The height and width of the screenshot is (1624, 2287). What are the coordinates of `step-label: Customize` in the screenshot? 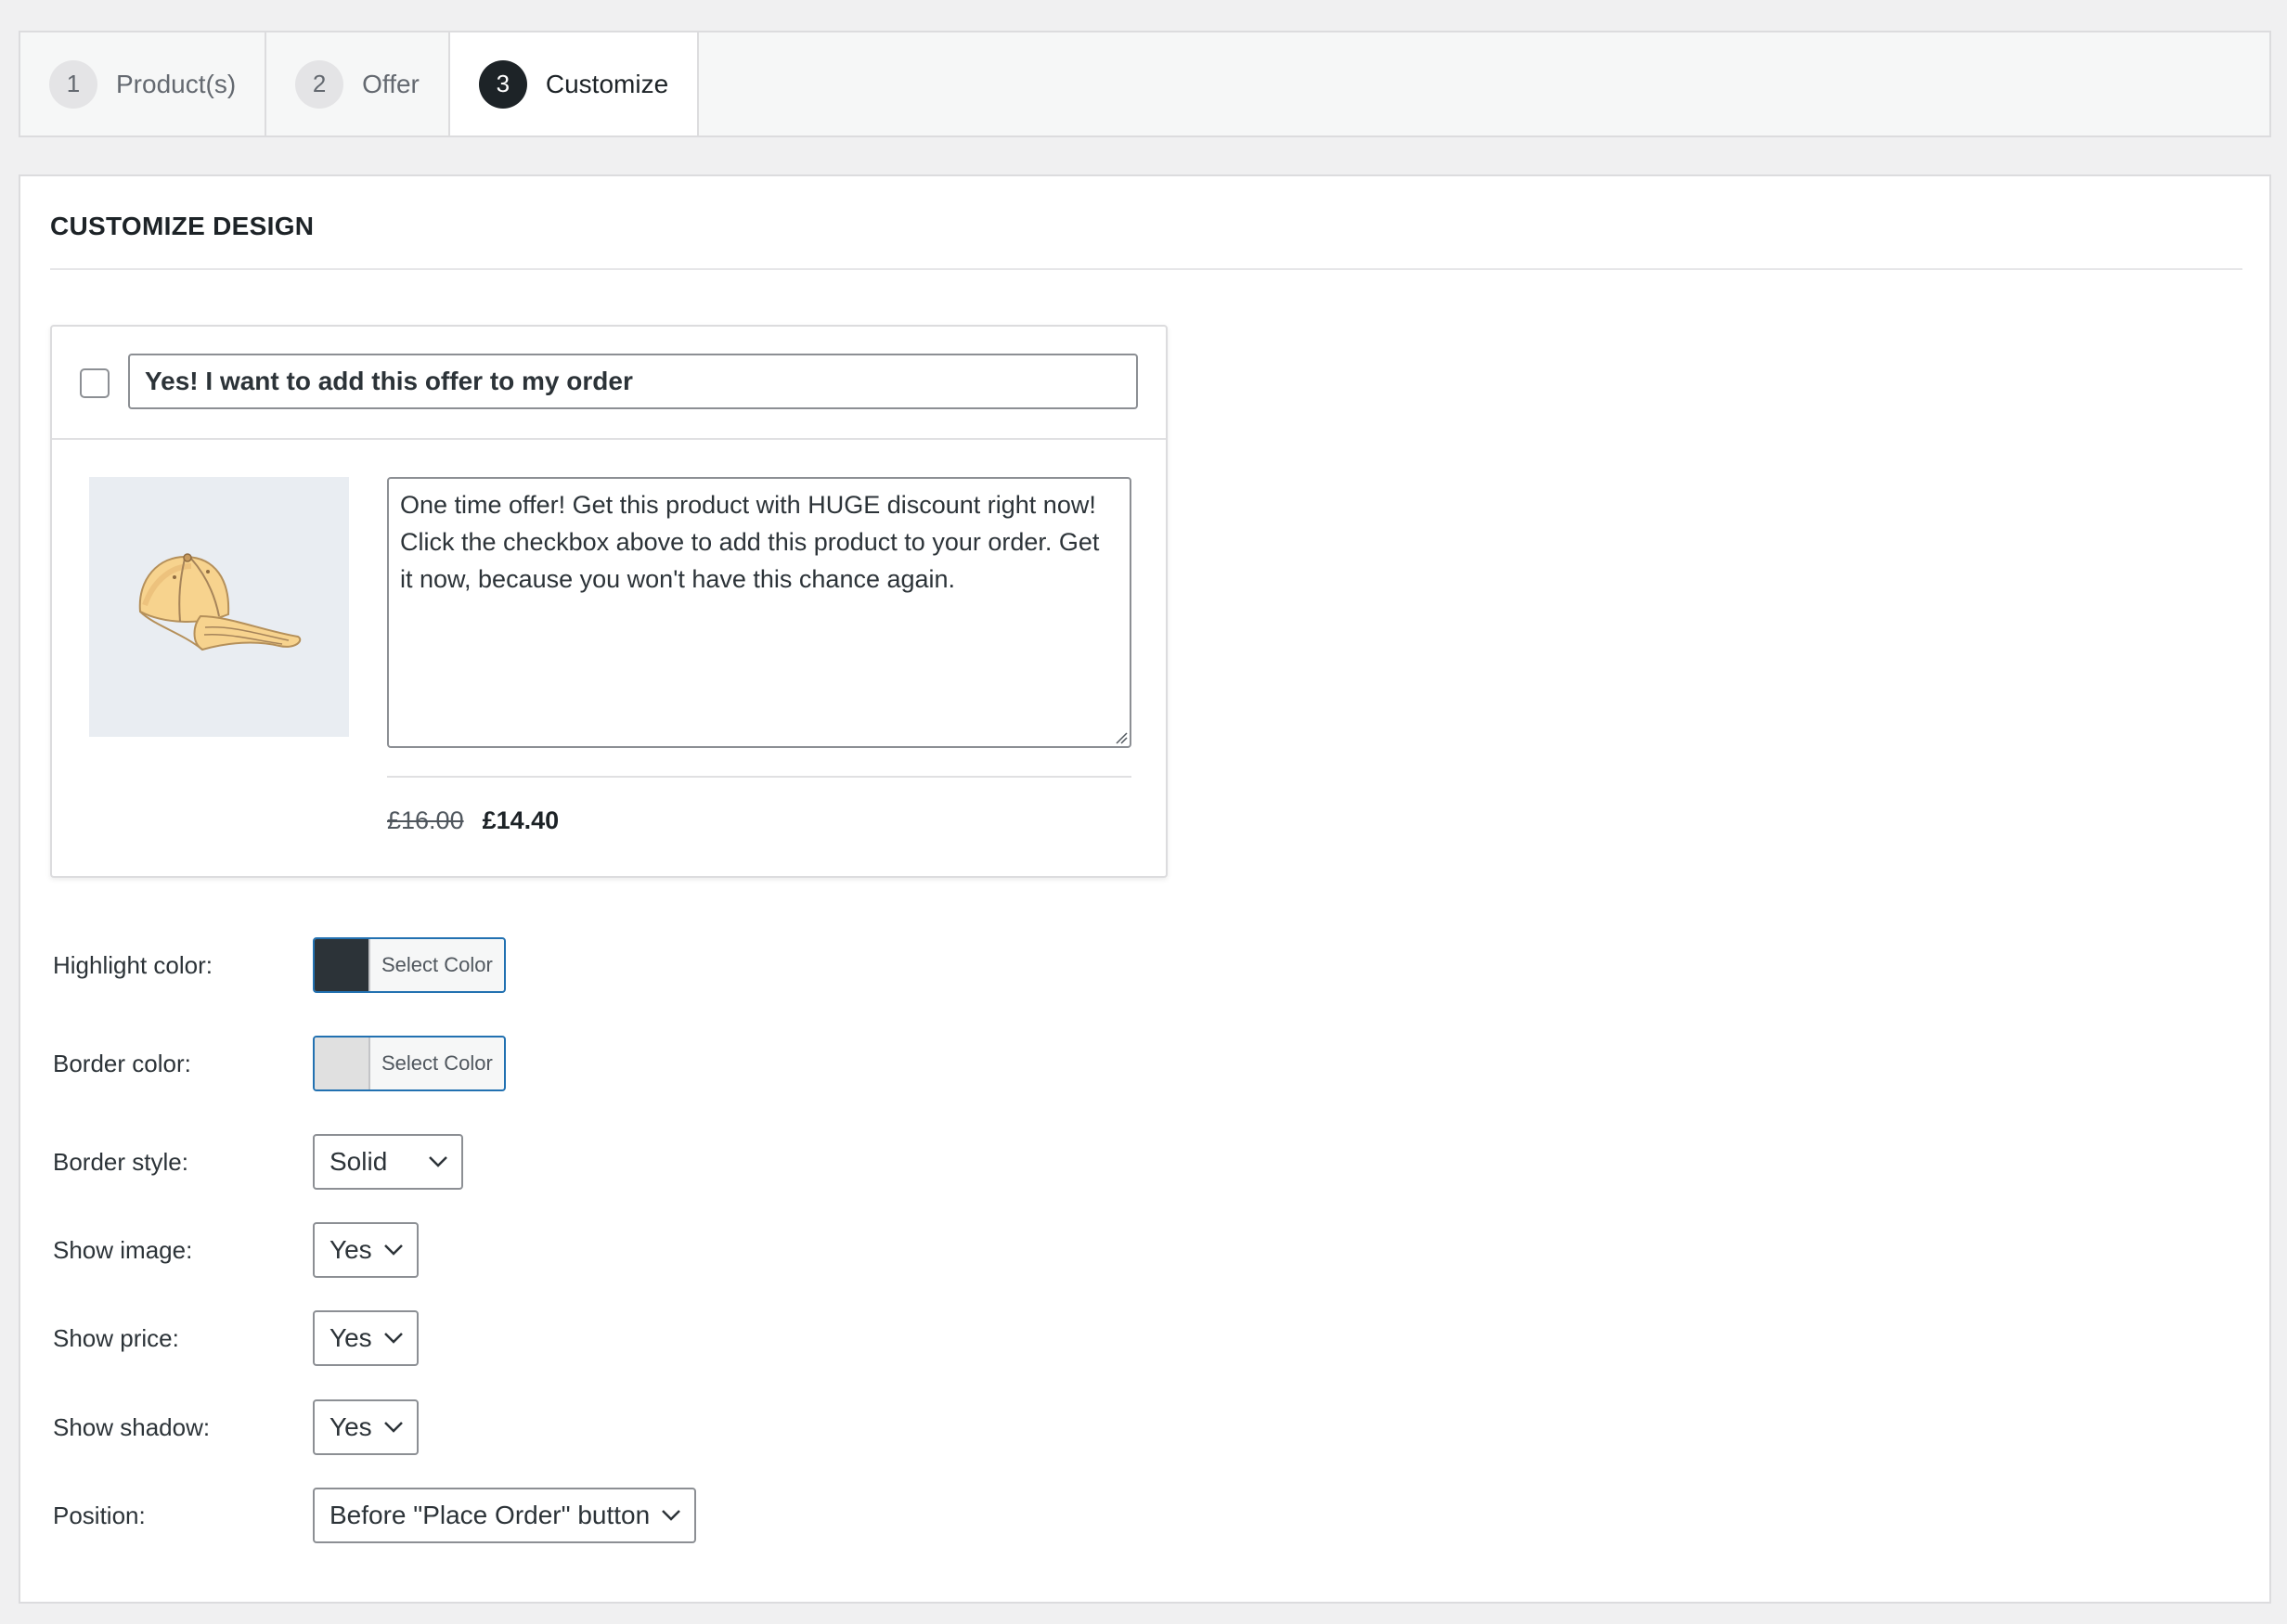 It's located at (607, 84).